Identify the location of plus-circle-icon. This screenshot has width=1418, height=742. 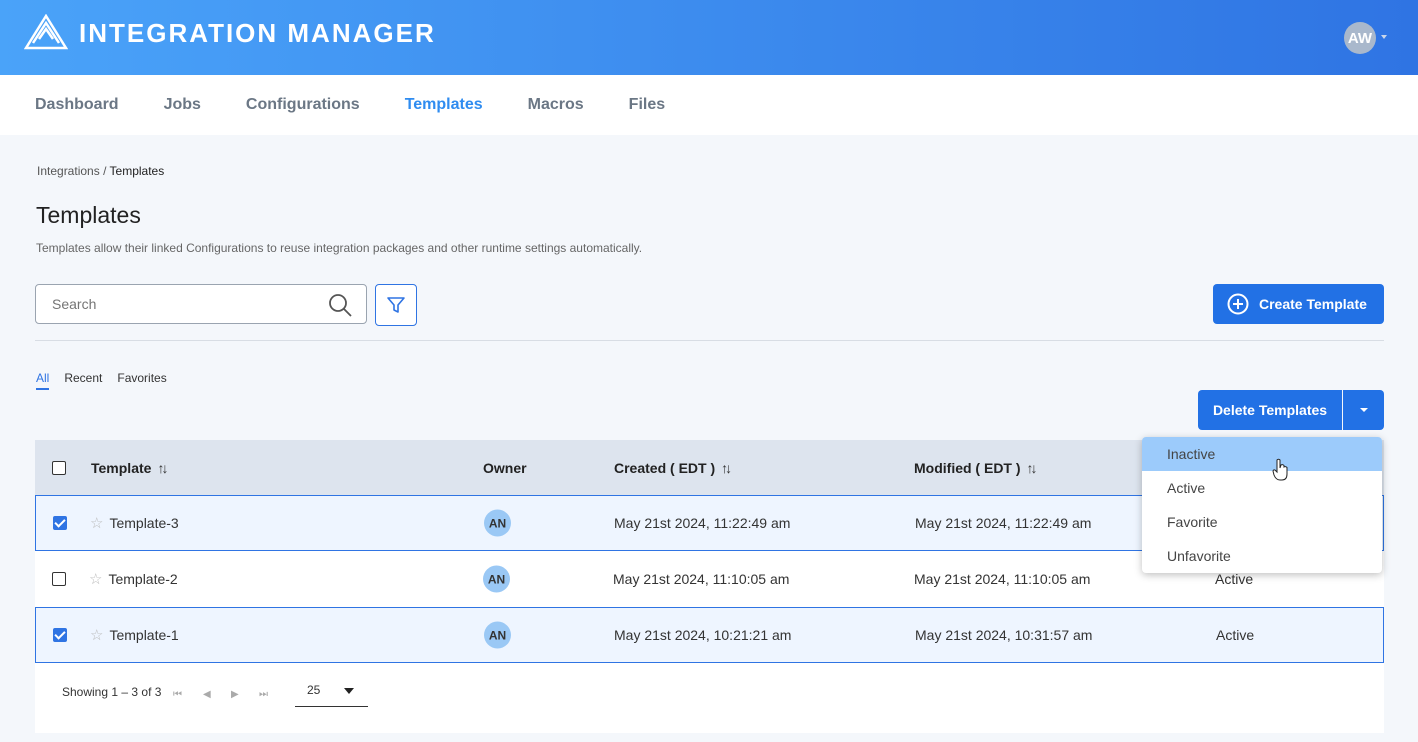
(1238, 304).